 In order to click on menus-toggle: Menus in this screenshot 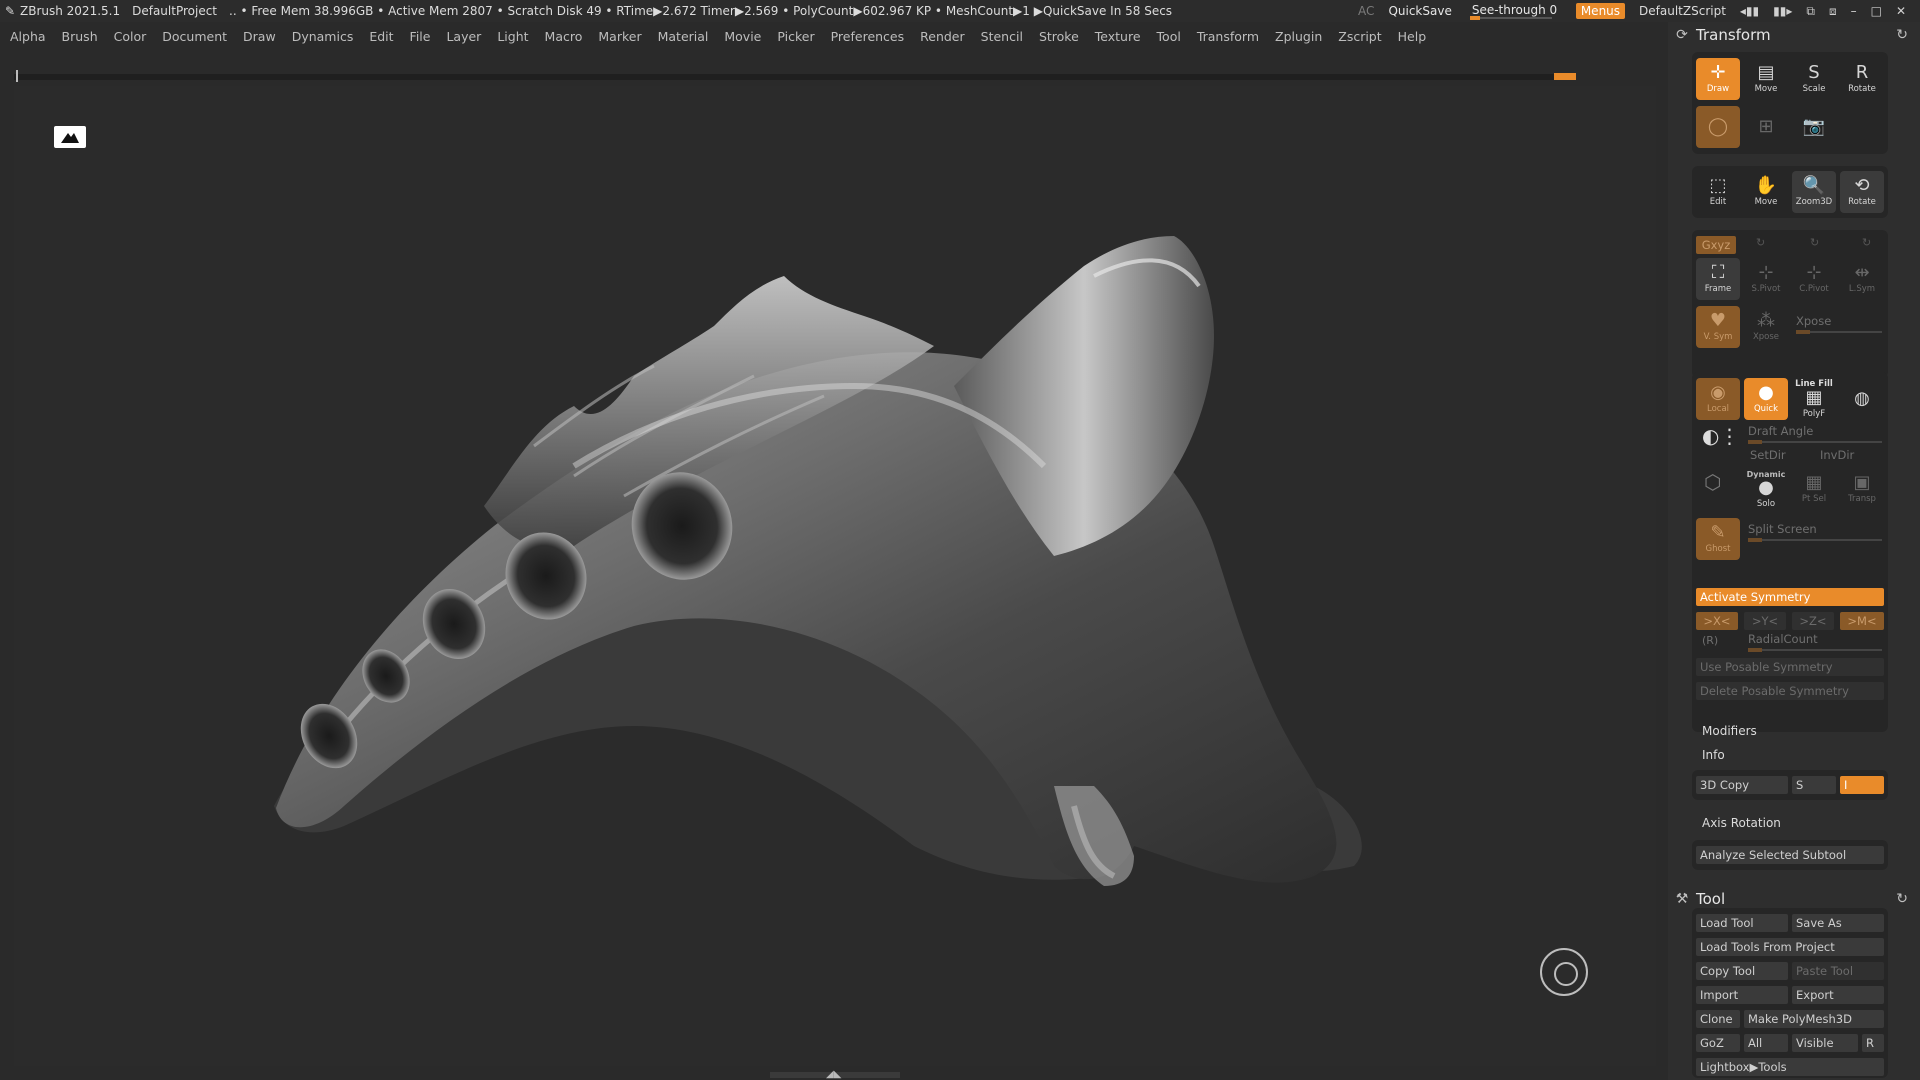, I will do `click(1600, 11)`.